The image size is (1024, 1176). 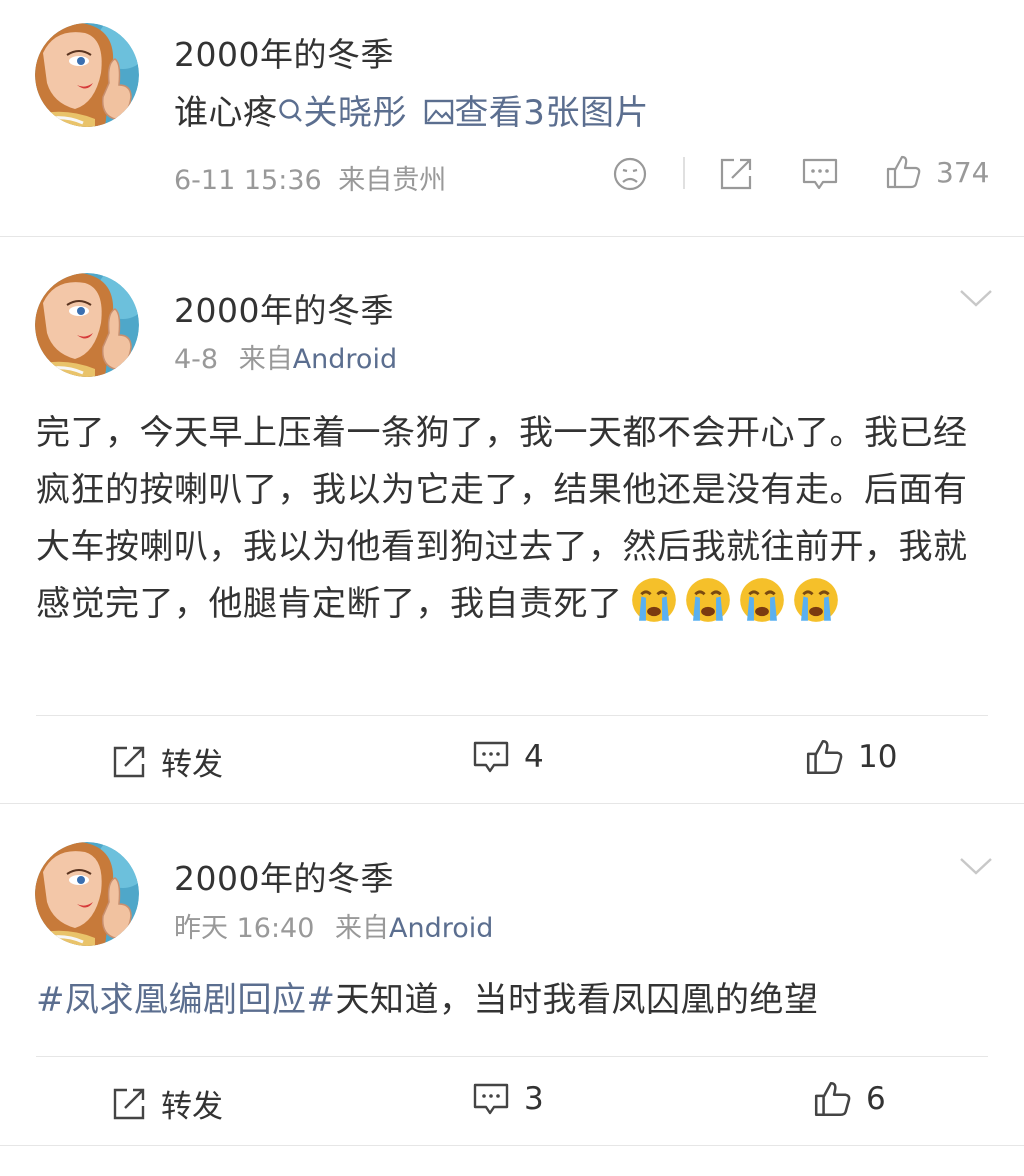 I want to click on hashtag-link: #凤求凰编剧回应#, so click(x=185, y=1000).